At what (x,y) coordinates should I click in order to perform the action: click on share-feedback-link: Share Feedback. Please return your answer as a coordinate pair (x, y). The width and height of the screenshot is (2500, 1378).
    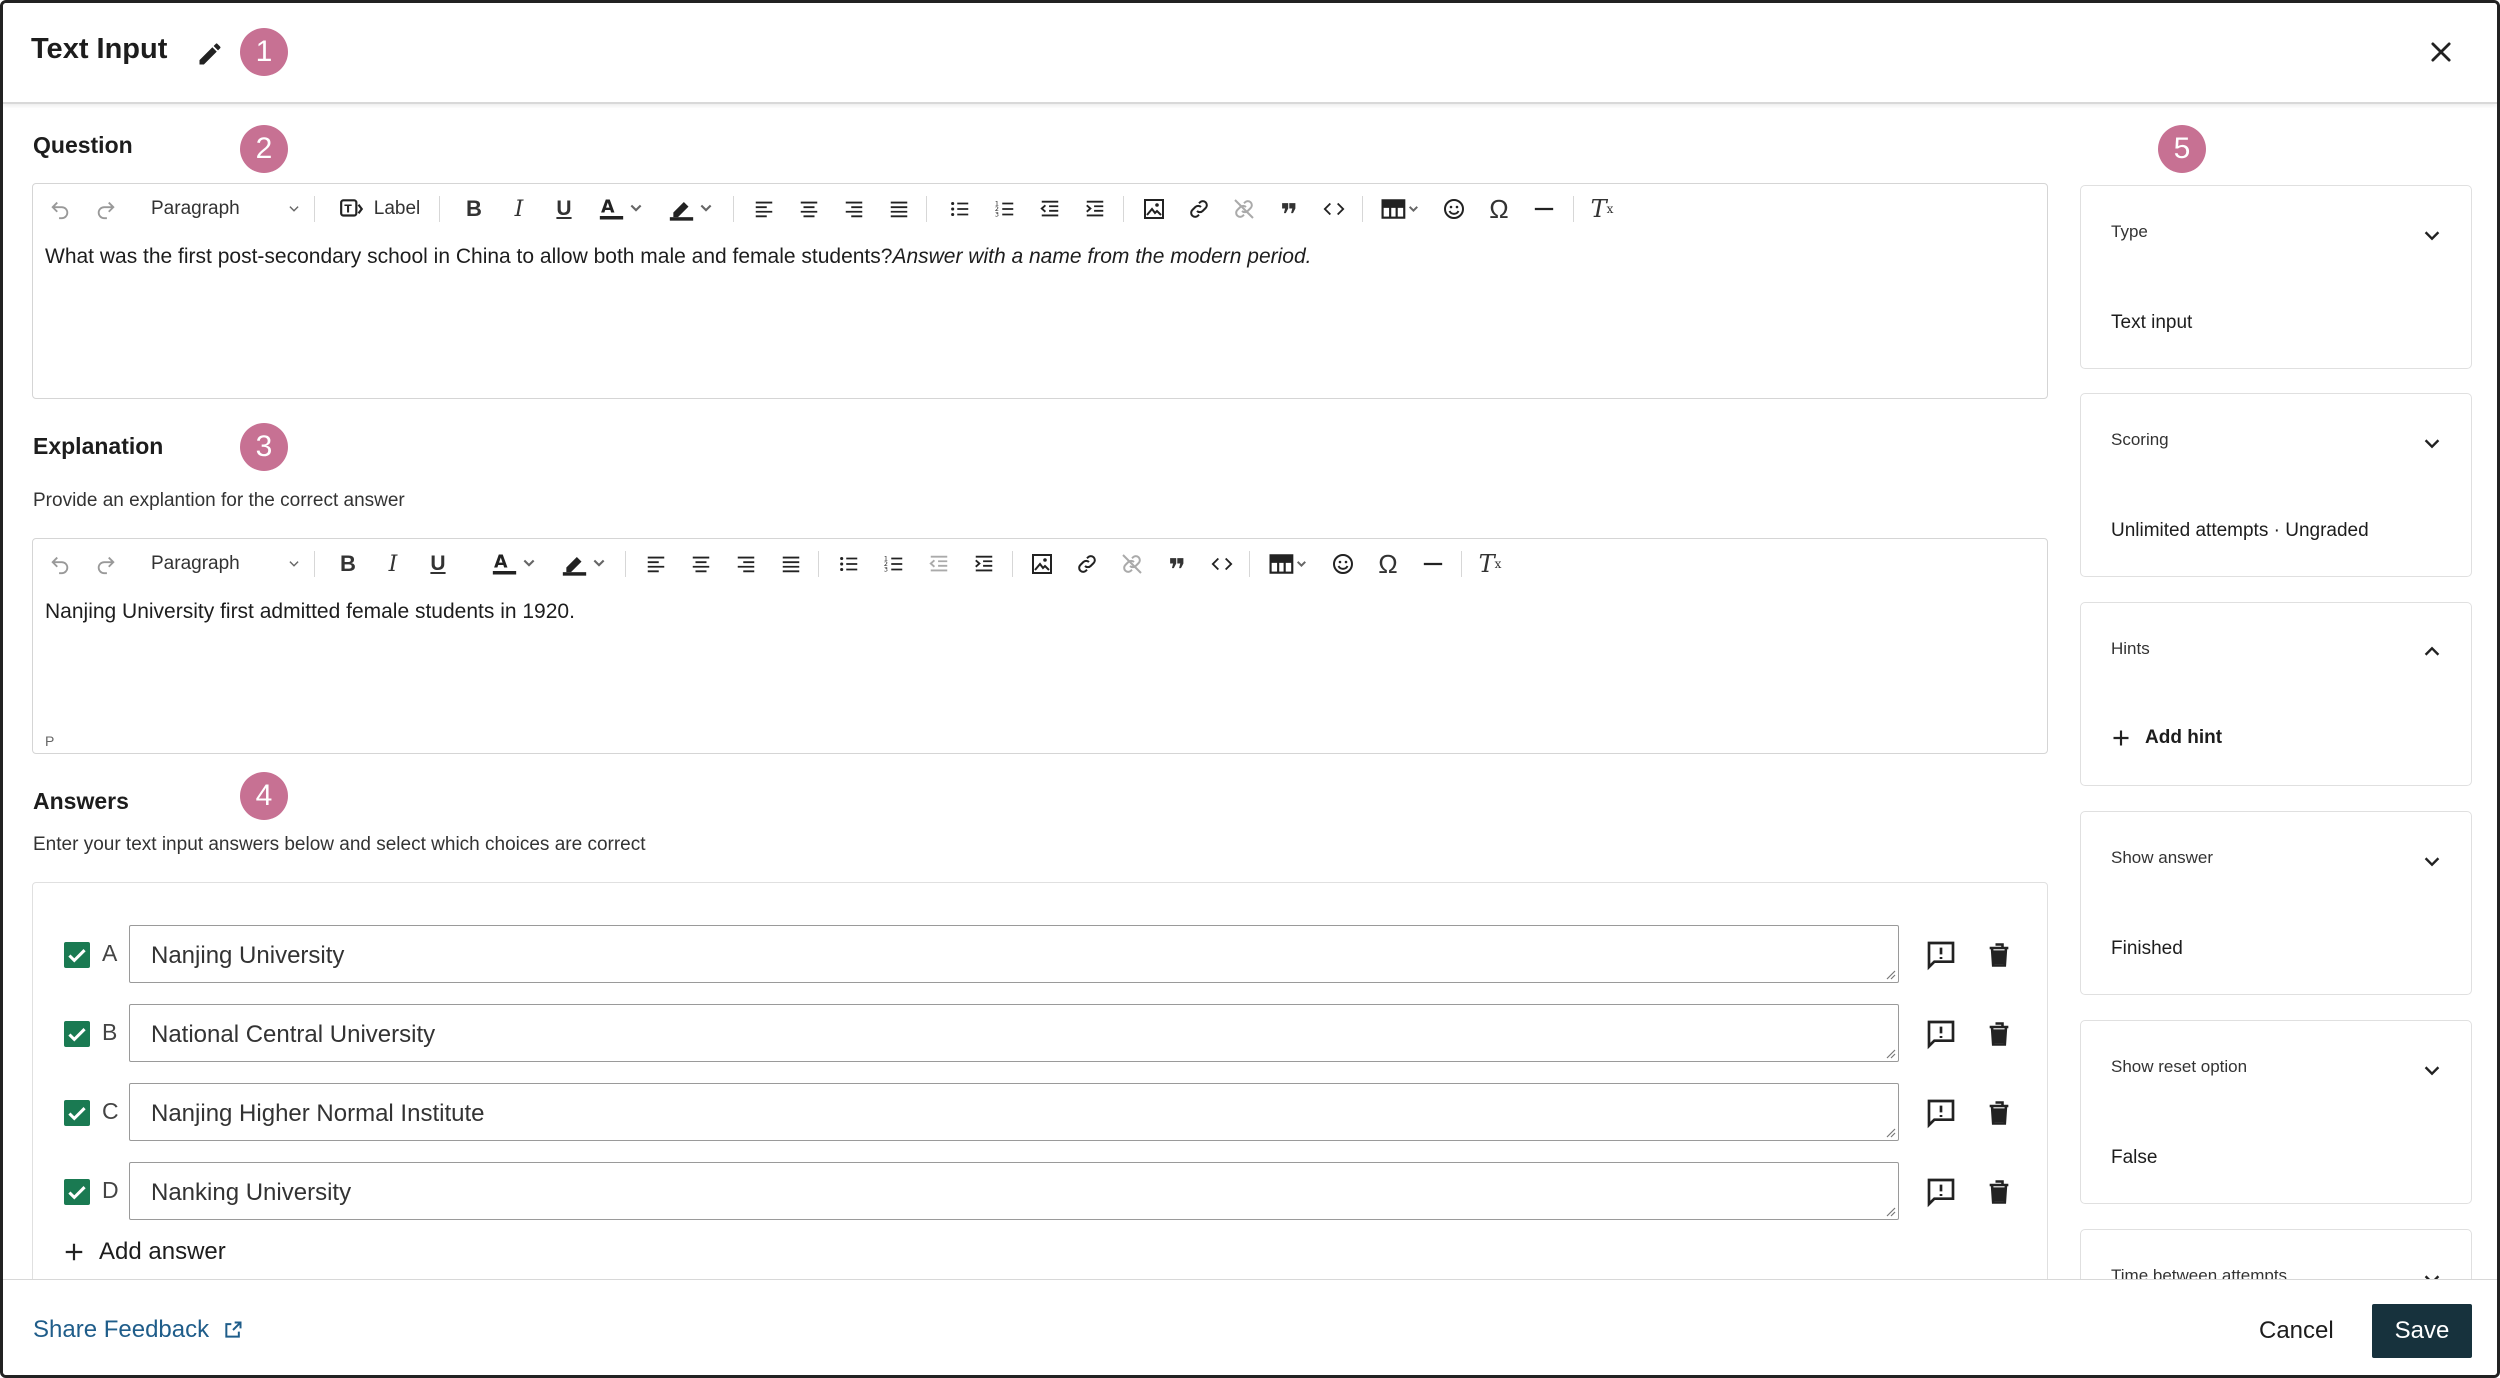
    Looking at the image, I should click on (138, 1330).